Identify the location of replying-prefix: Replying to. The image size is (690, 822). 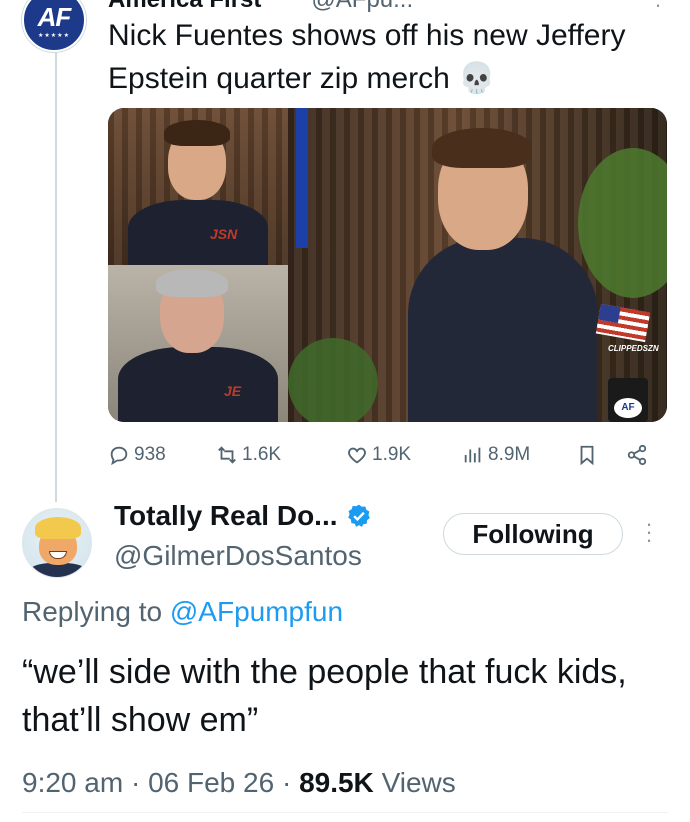
(92, 611).